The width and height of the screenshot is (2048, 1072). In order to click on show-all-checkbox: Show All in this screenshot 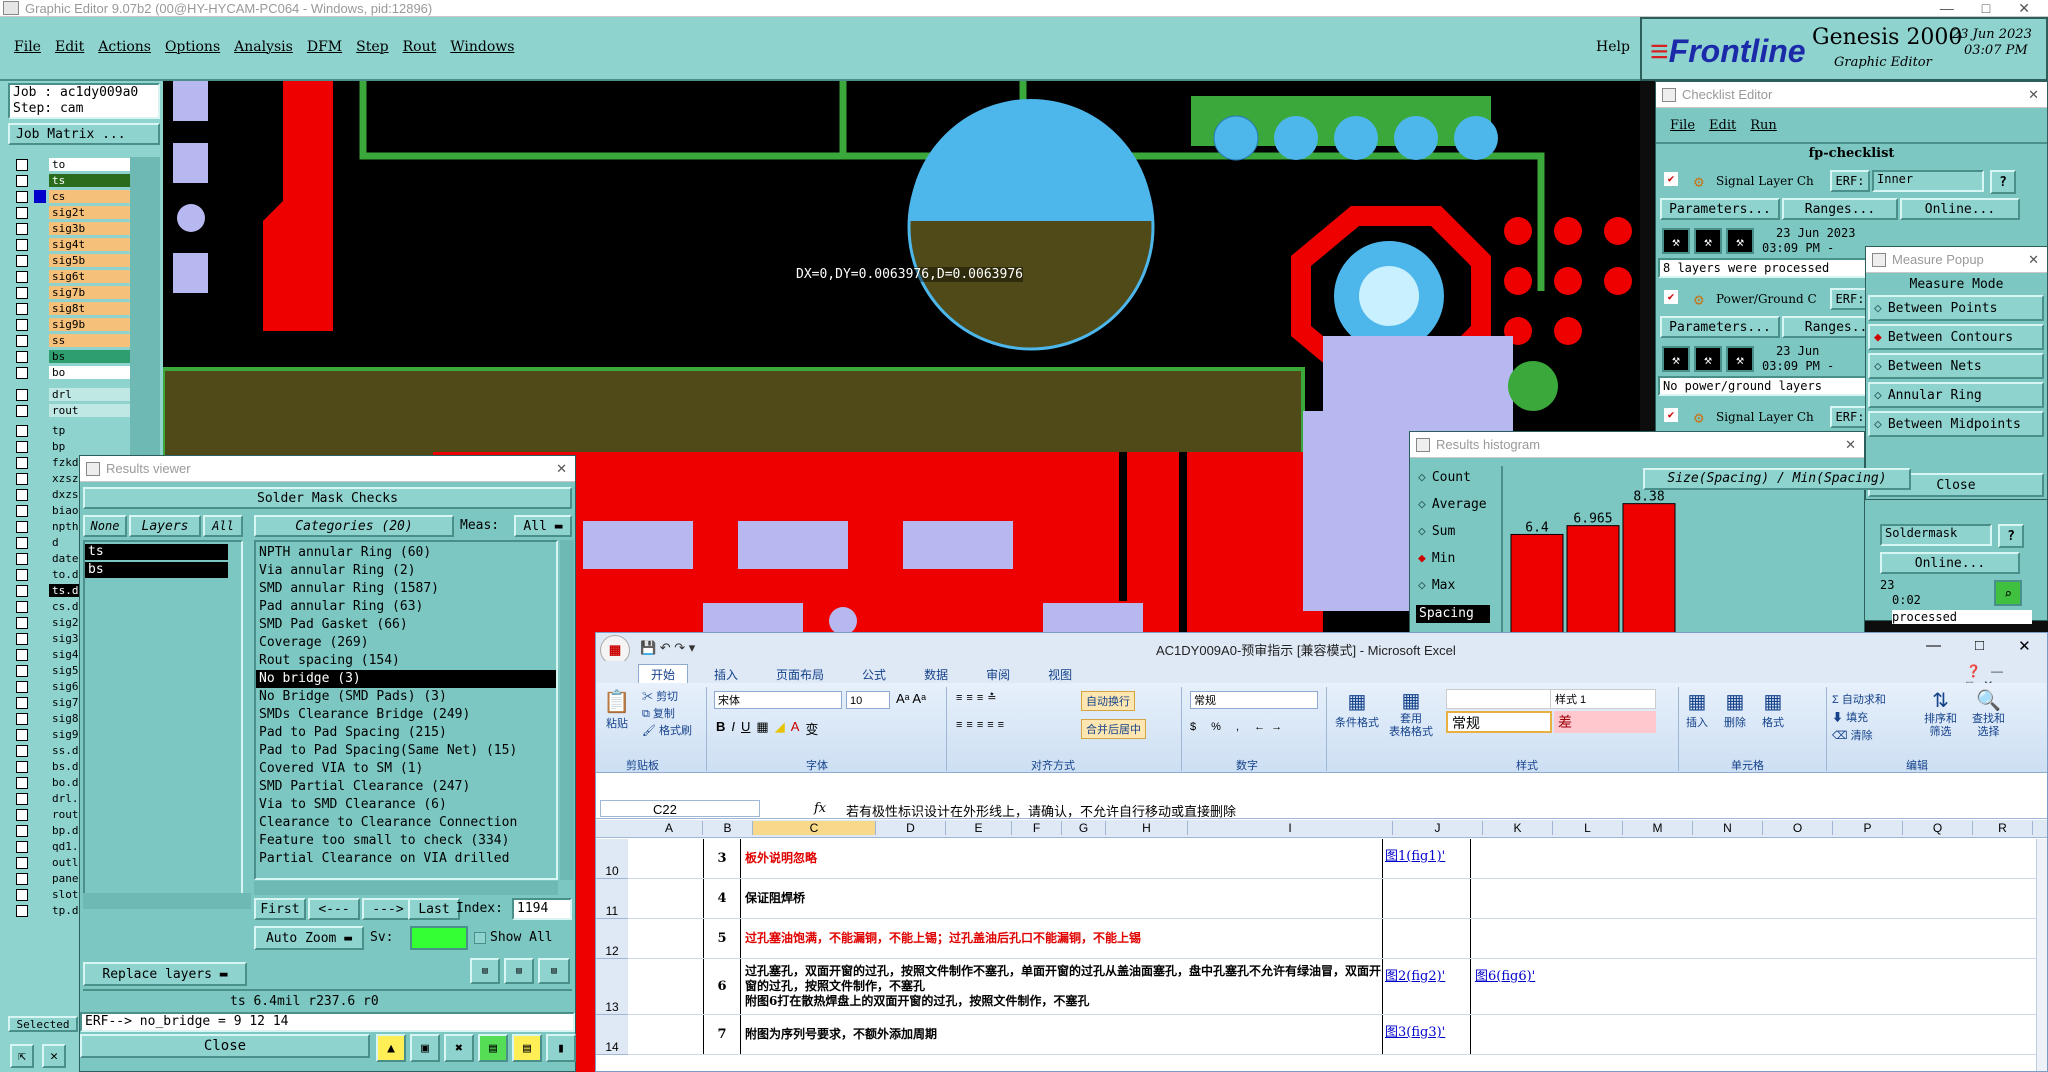, I will do `click(513, 937)`.